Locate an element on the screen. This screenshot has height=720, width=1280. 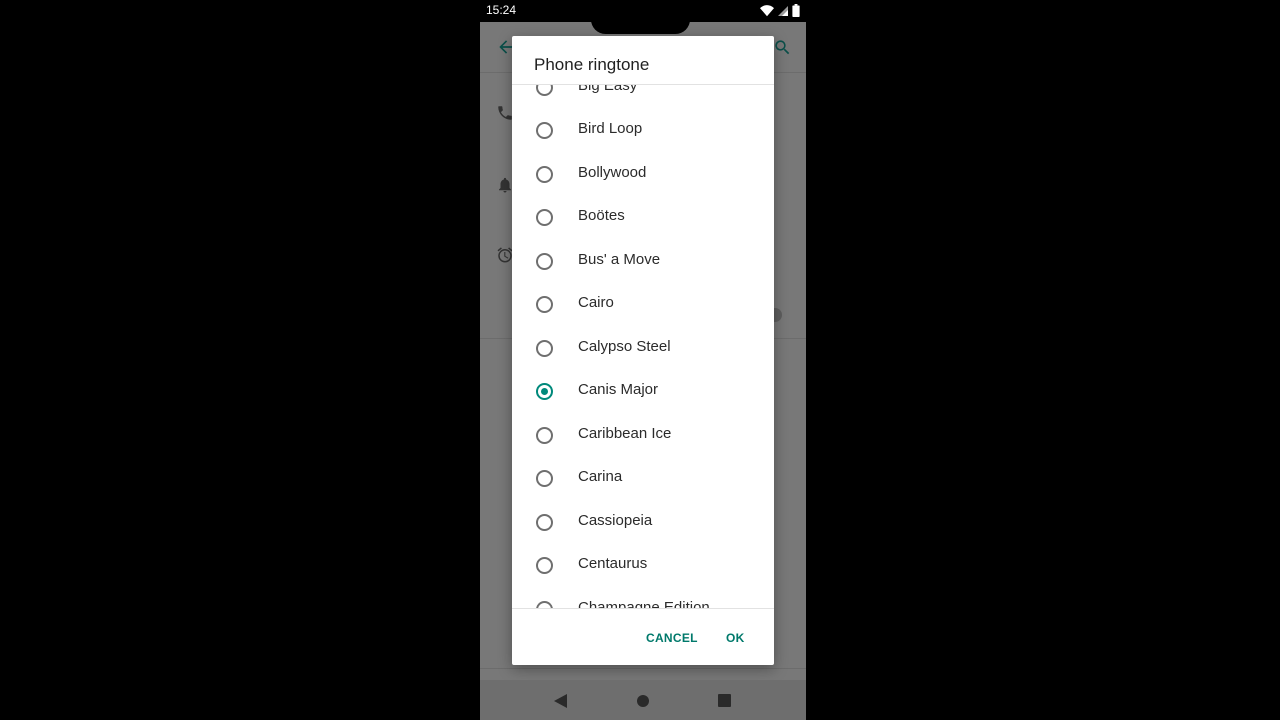
nav-recents-icon is located at coordinates (724, 700).